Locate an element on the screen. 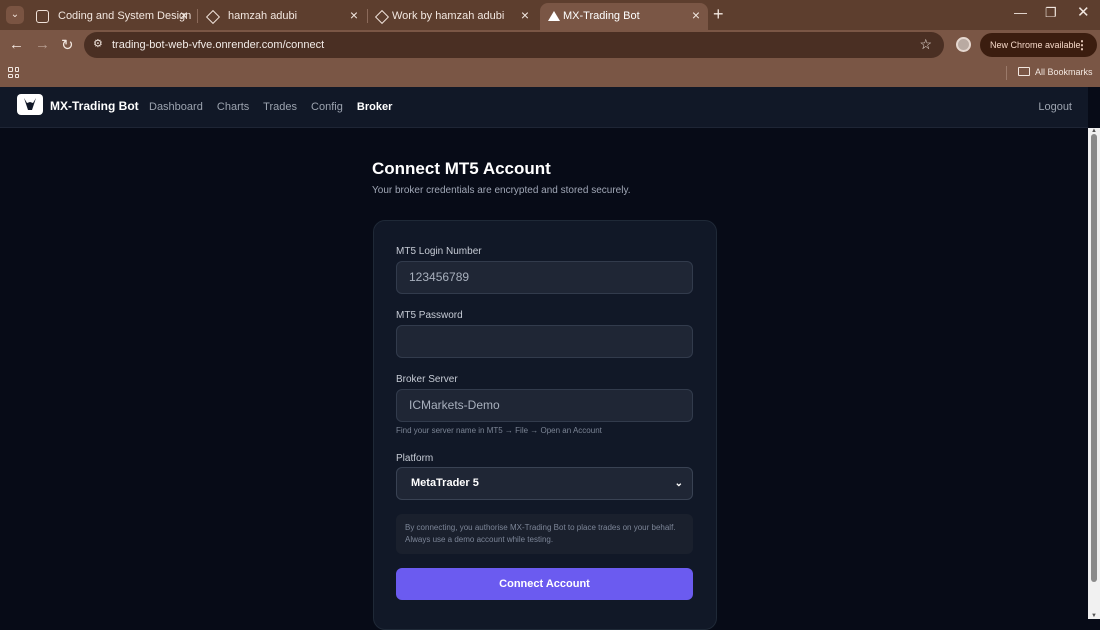 Image resolution: width=1100 pixels, height=630 pixels. scroll-down-icon: ▼ is located at coordinates (1094, 616).